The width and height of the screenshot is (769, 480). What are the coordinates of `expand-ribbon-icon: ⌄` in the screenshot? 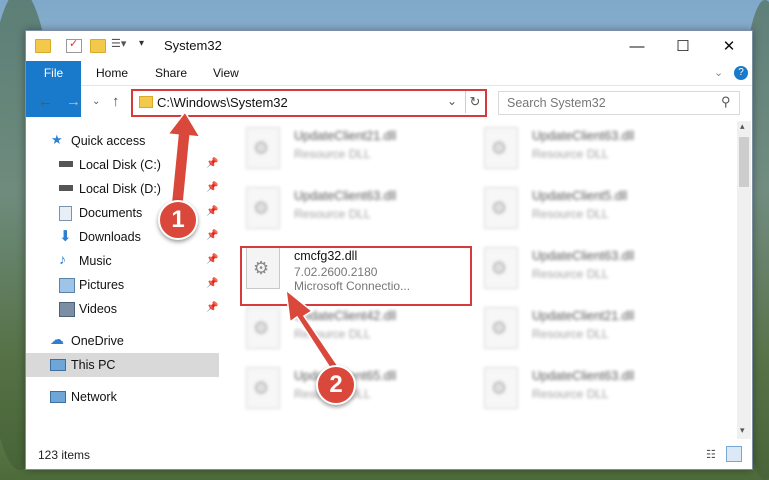 It's located at (718, 73).